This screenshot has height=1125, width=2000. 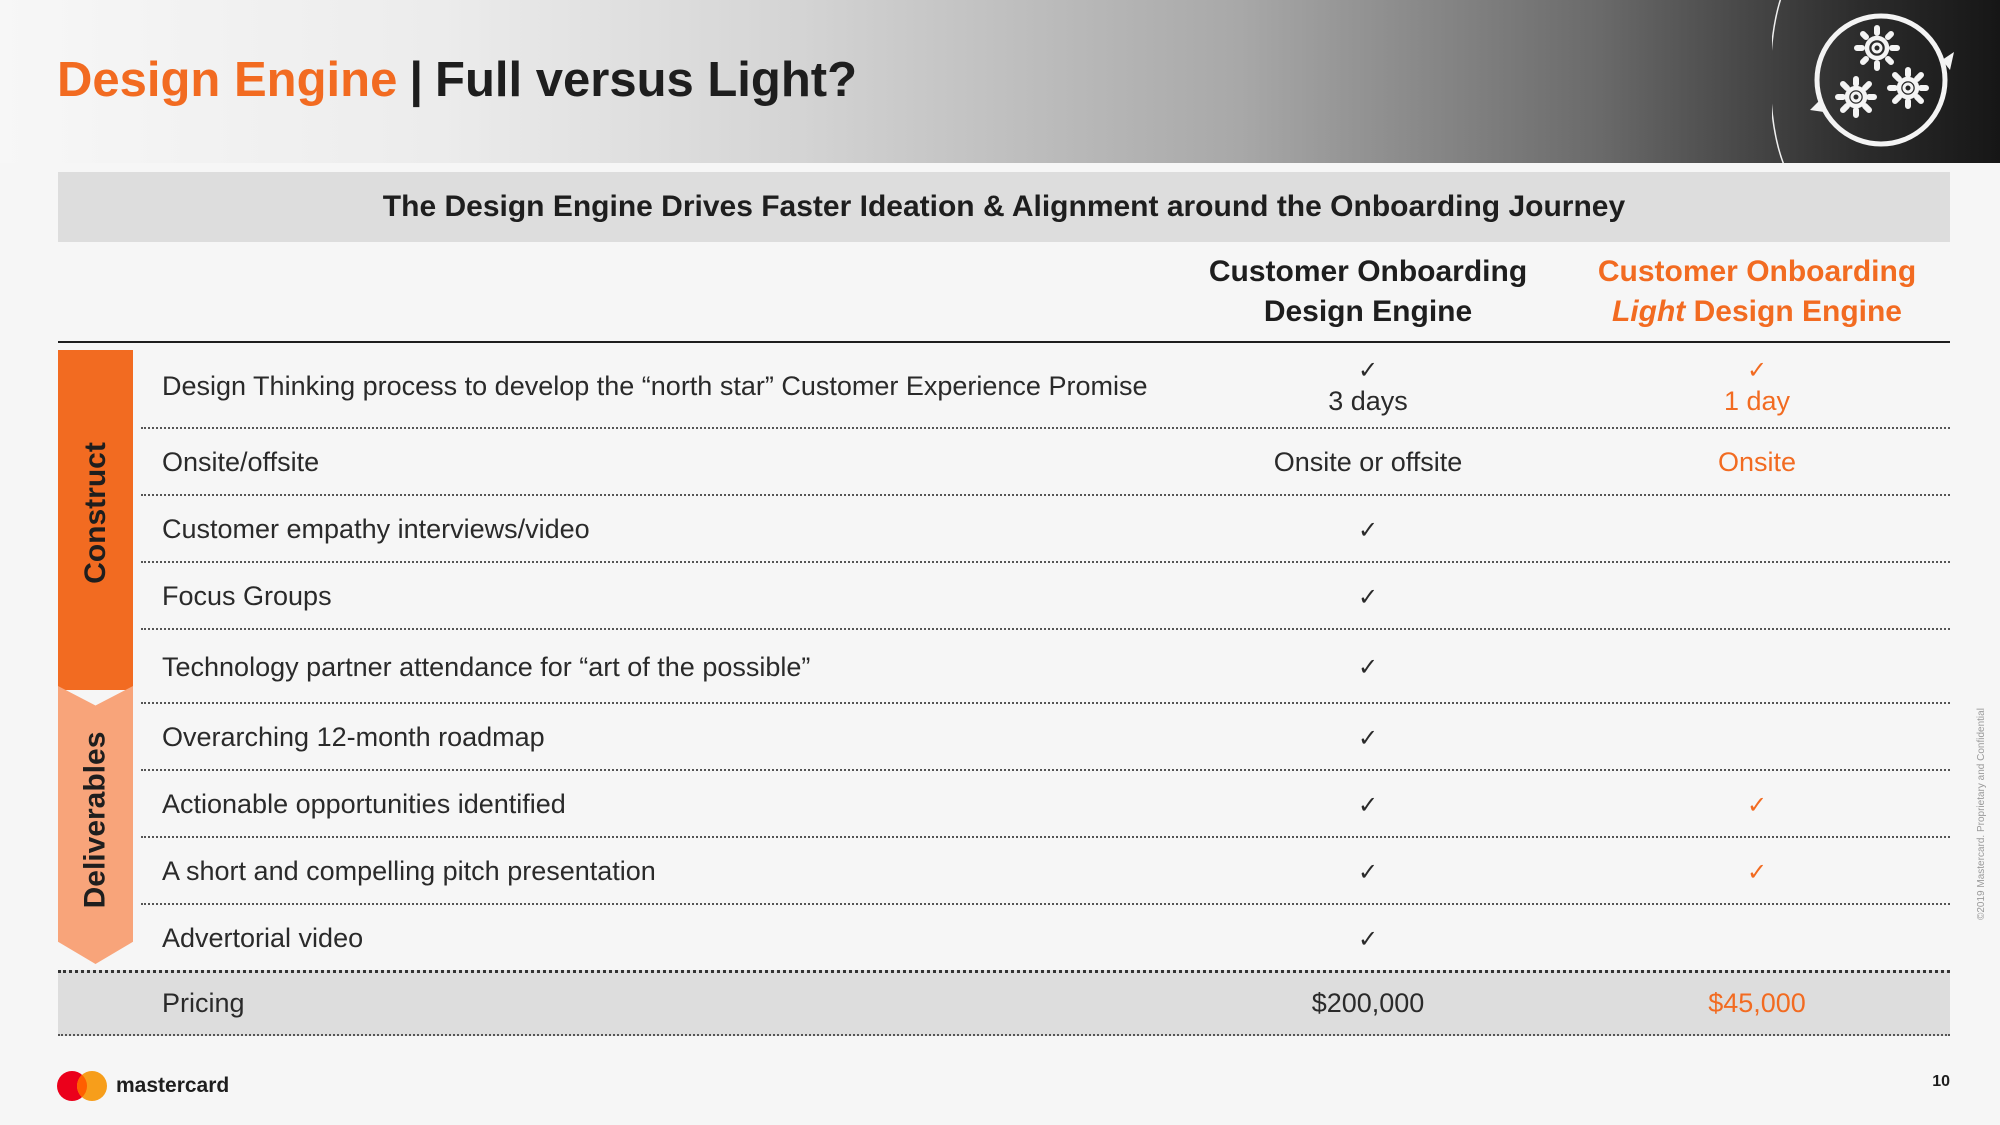 I want to click on table-row: Overarching 12-month roadmap ✓, so click(x=1045, y=738).